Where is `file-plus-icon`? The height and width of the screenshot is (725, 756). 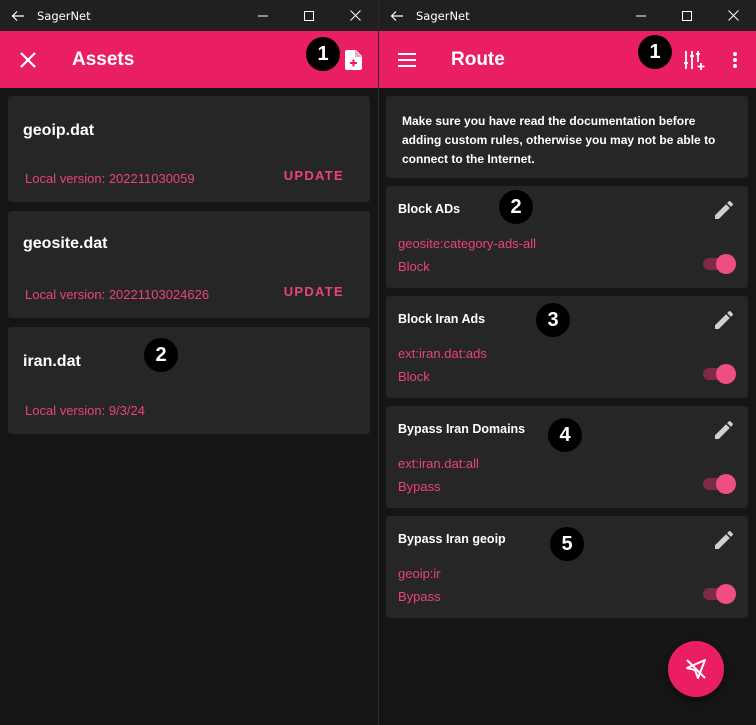
file-plus-icon is located at coordinates (353, 59).